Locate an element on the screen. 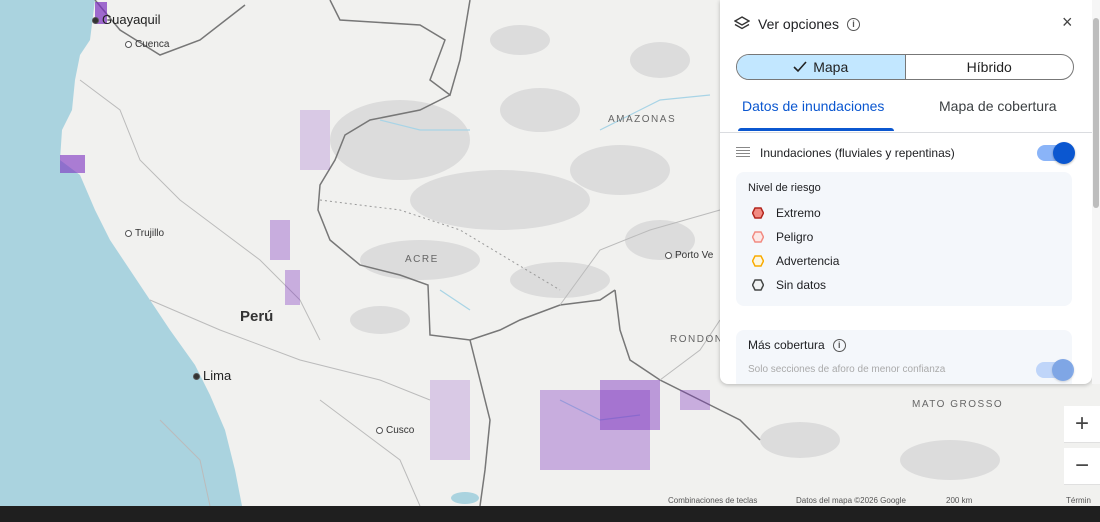 This screenshot has height=522, width=1100. panel-scrollbar is located at coordinates (1096, 192).